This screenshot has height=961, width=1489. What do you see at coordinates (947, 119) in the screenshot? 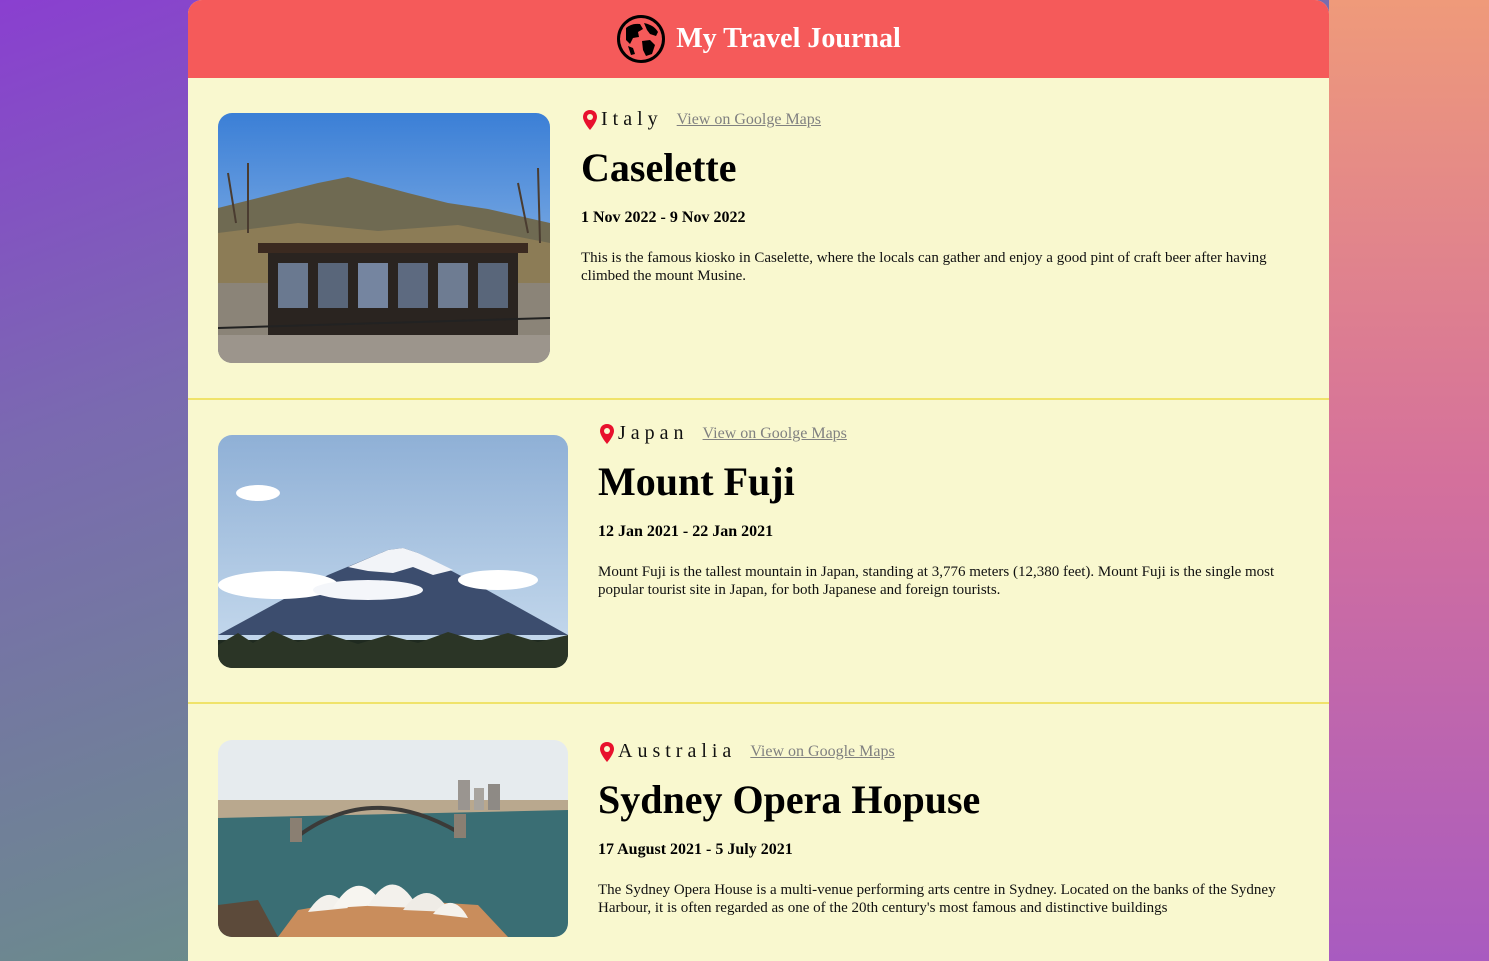
I see `location-row: Italy View on Goolge Maps` at bounding box center [947, 119].